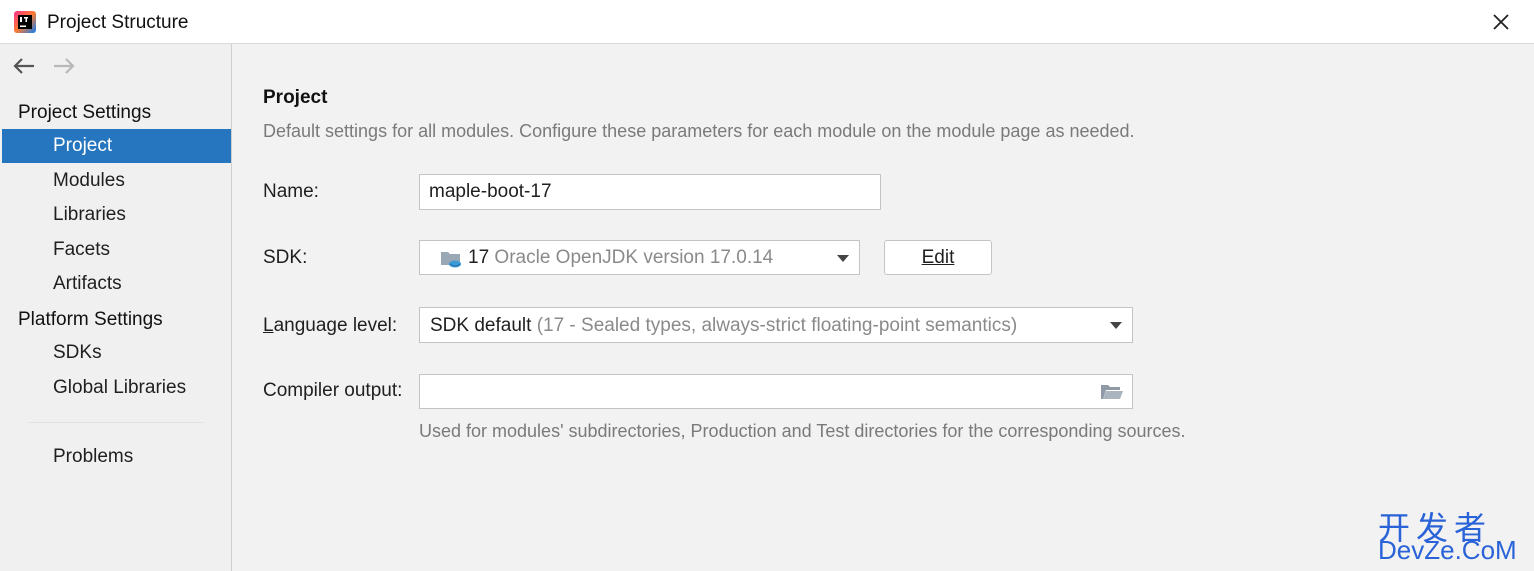 This screenshot has width=1534, height=571. What do you see at coordinates (24, 66) in the screenshot?
I see `arrow-left-icon` at bounding box center [24, 66].